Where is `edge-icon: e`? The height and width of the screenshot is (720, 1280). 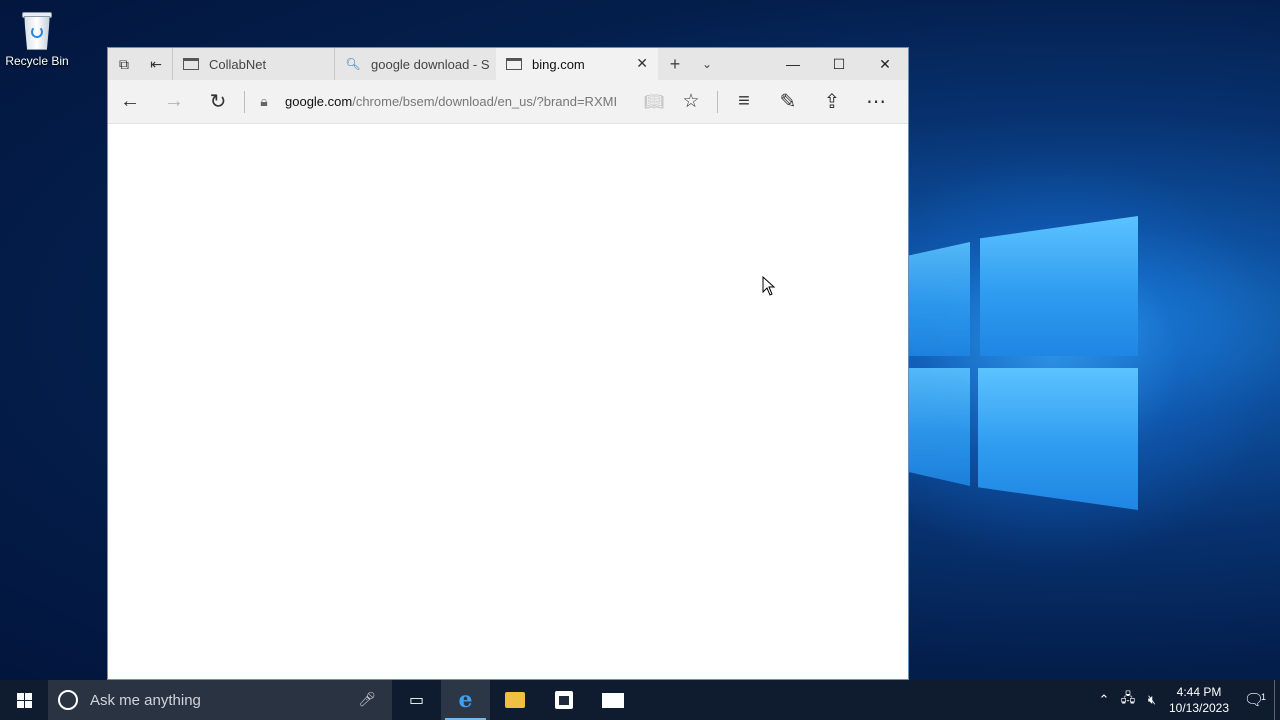 edge-icon: e is located at coordinates (465, 700).